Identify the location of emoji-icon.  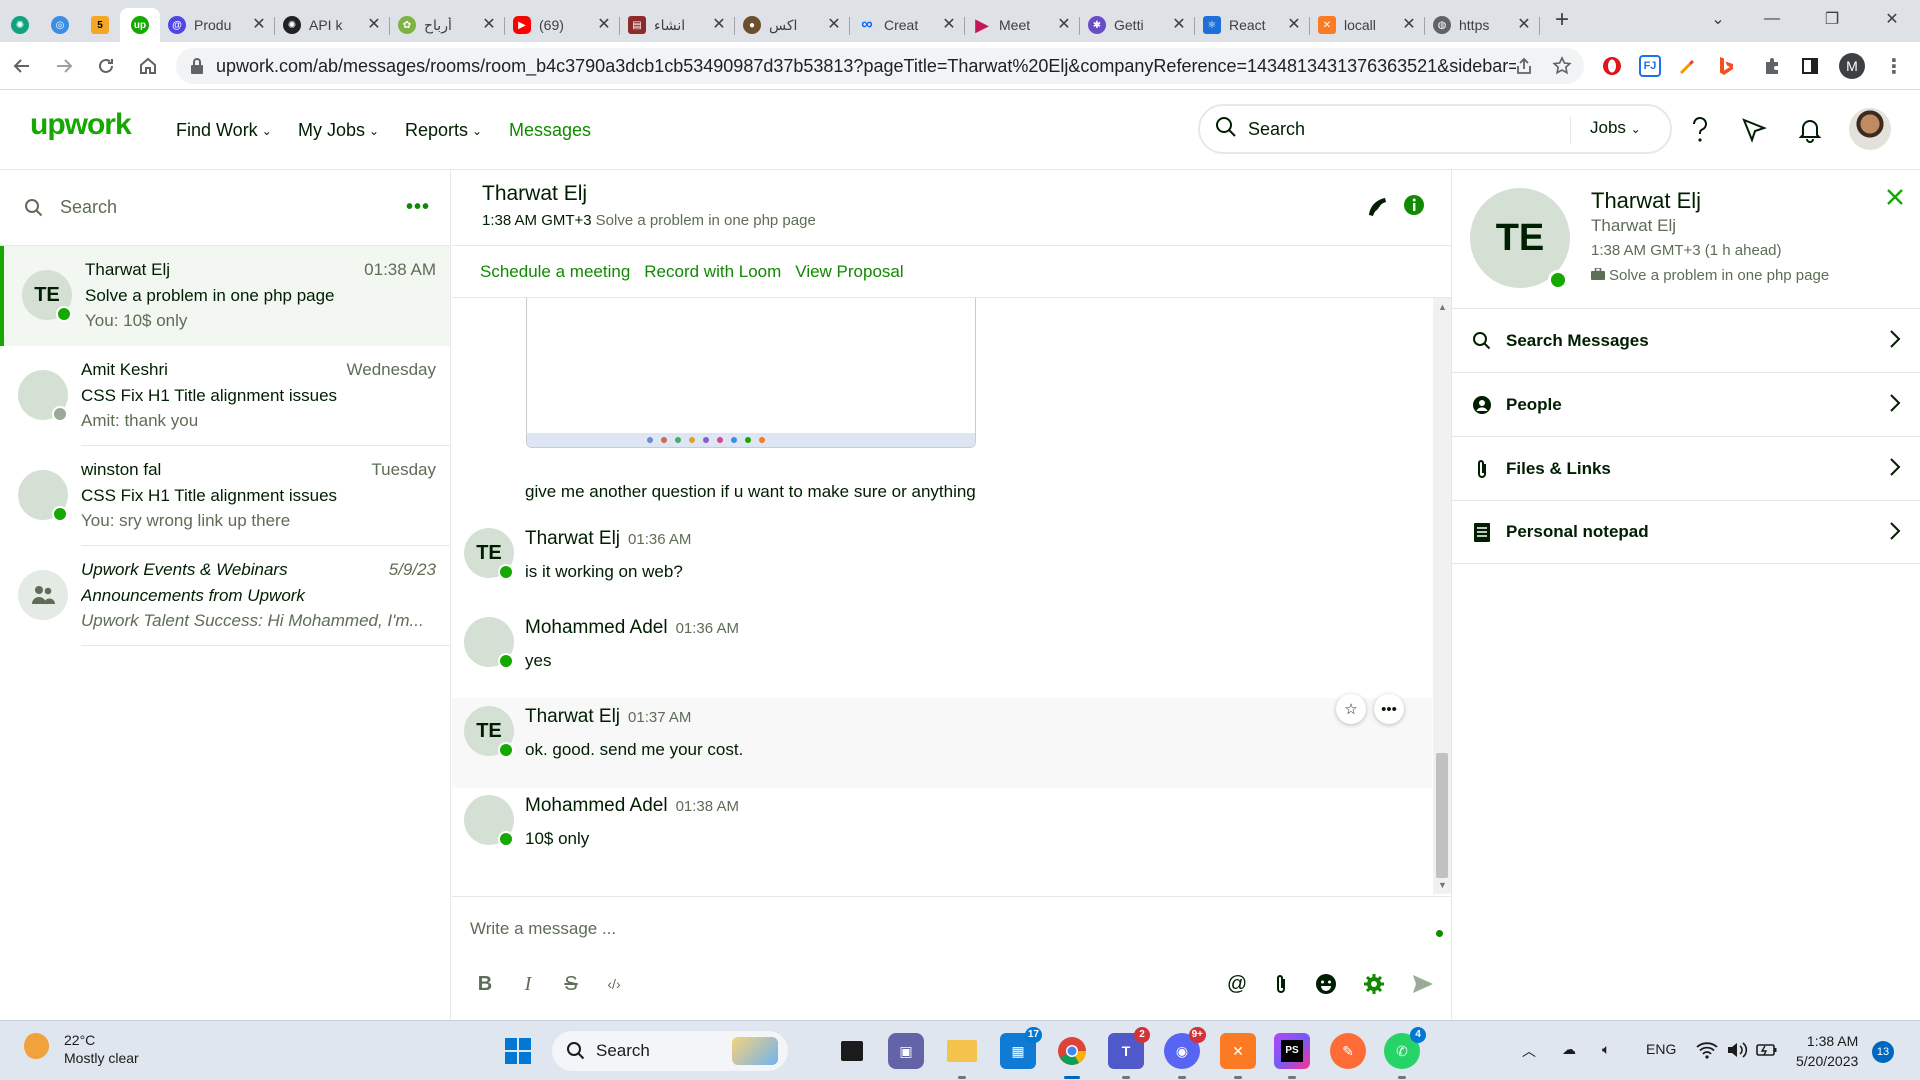
(1326, 984).